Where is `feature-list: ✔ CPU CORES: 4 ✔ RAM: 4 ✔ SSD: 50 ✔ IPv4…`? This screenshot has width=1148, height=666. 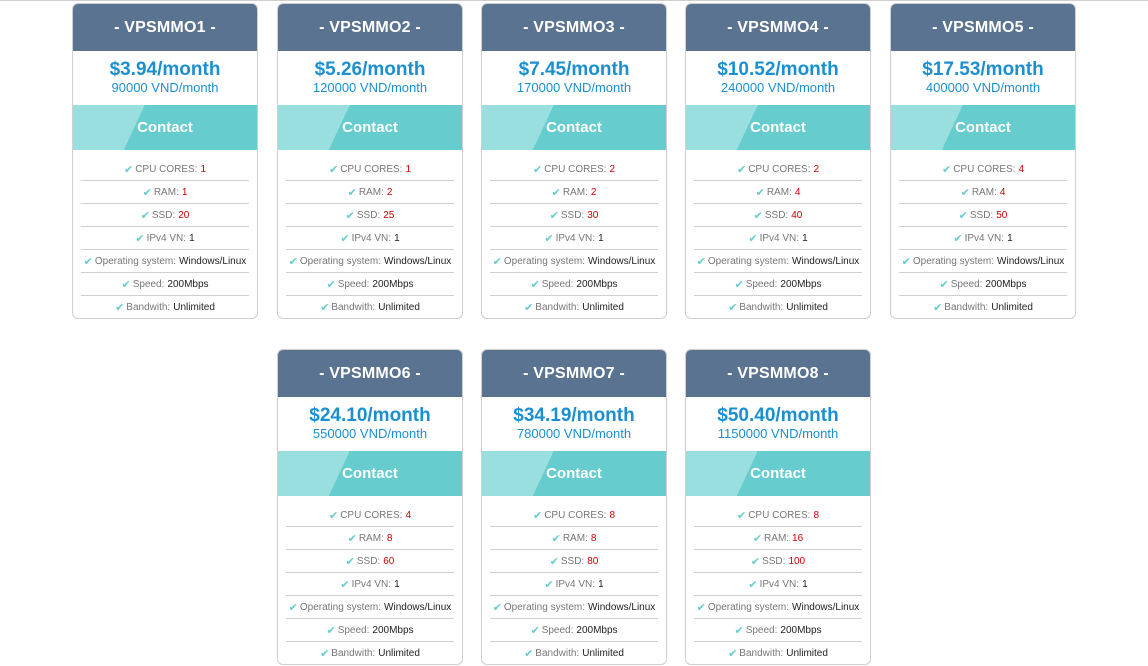 feature-list: ✔ CPU CORES: 4 ✔ RAM: 4 ✔ SSD: 50 ✔ IPv4… is located at coordinates (983, 234).